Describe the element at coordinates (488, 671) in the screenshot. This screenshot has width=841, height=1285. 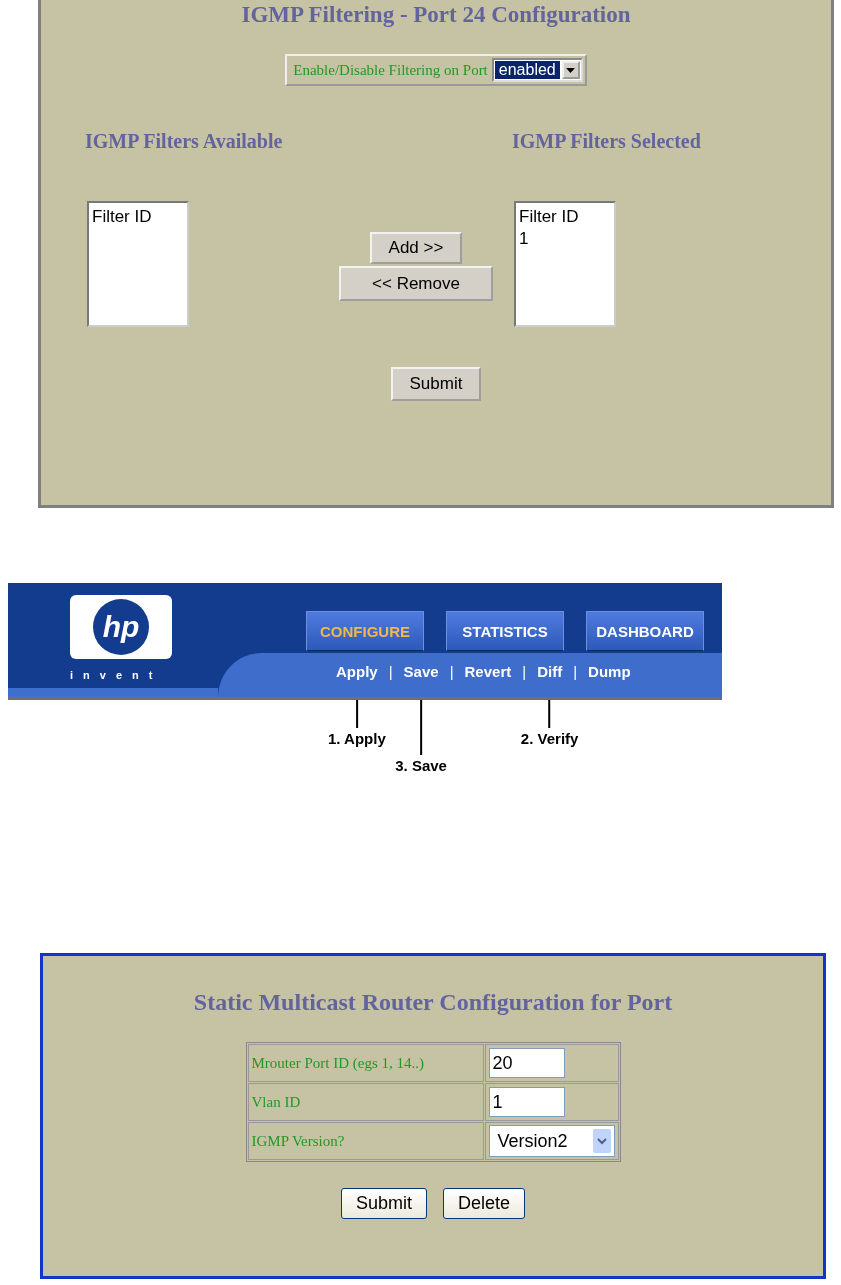
I see `menu-link: Revert` at that location.